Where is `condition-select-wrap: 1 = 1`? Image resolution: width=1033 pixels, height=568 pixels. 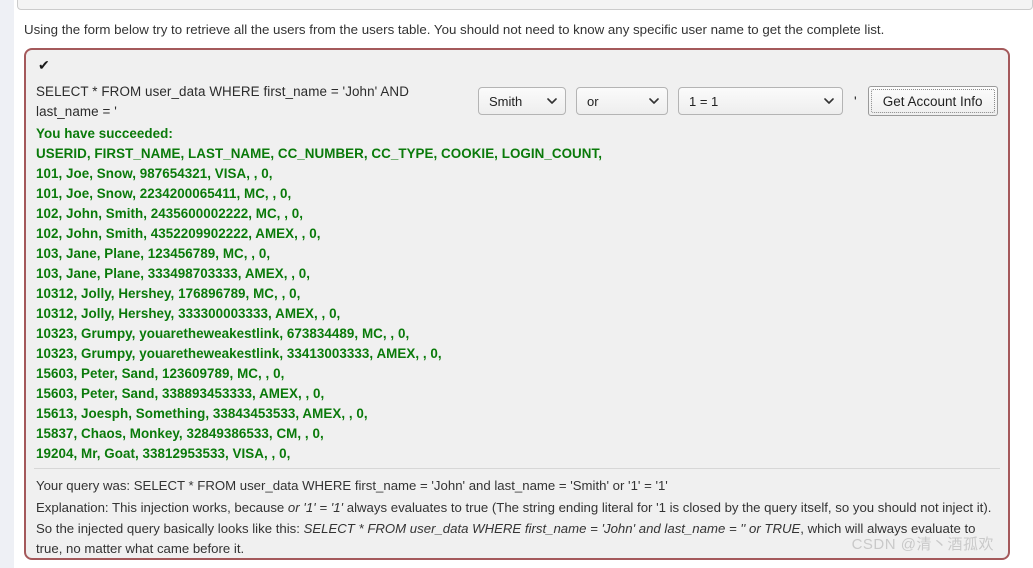
condition-select-wrap: 1 = 1 is located at coordinates (760, 101).